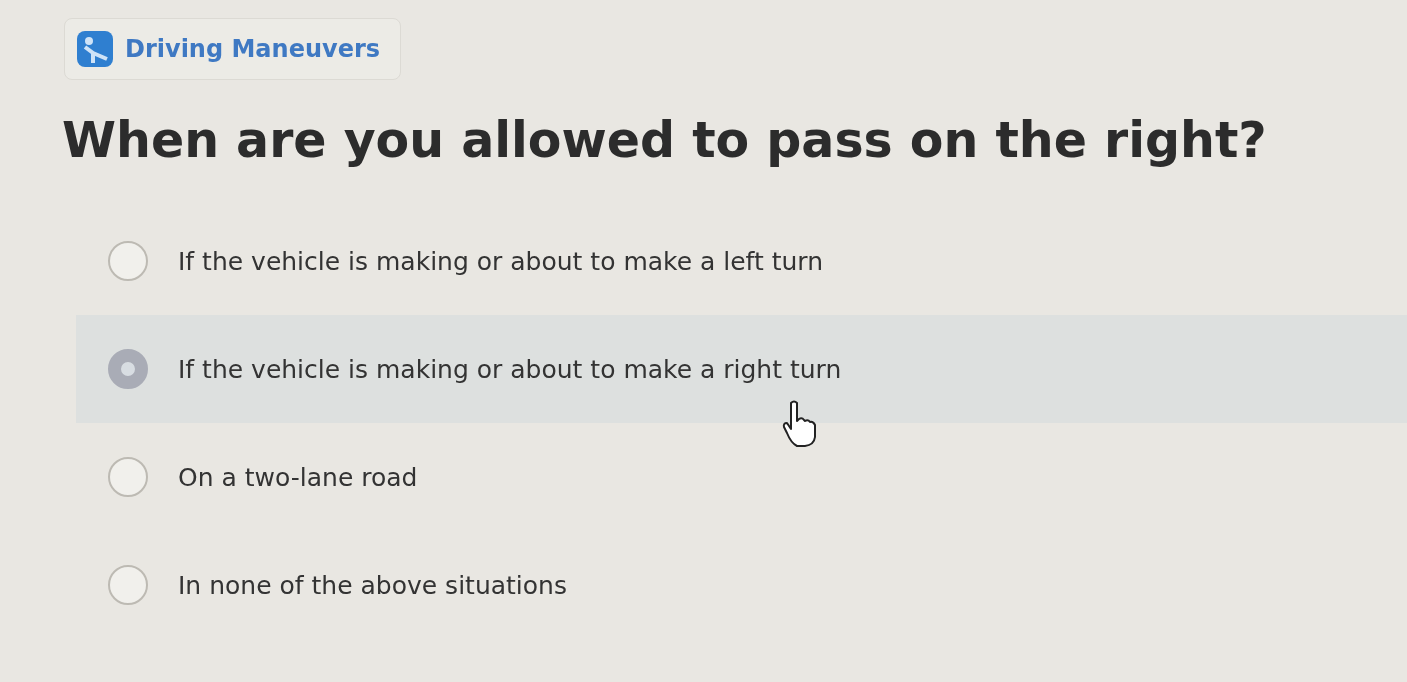 The height and width of the screenshot is (682, 1407). Describe the element at coordinates (510, 369) in the screenshot. I see `answer-option: If the vehicle is making or about to make a right turn` at that location.